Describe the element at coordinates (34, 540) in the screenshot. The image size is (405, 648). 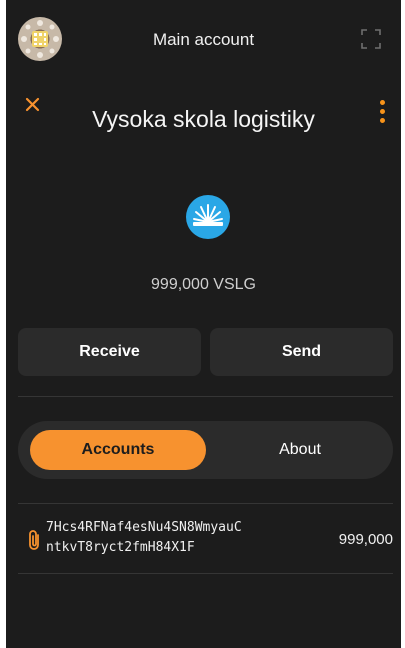
I see `paperclip-icon` at that location.